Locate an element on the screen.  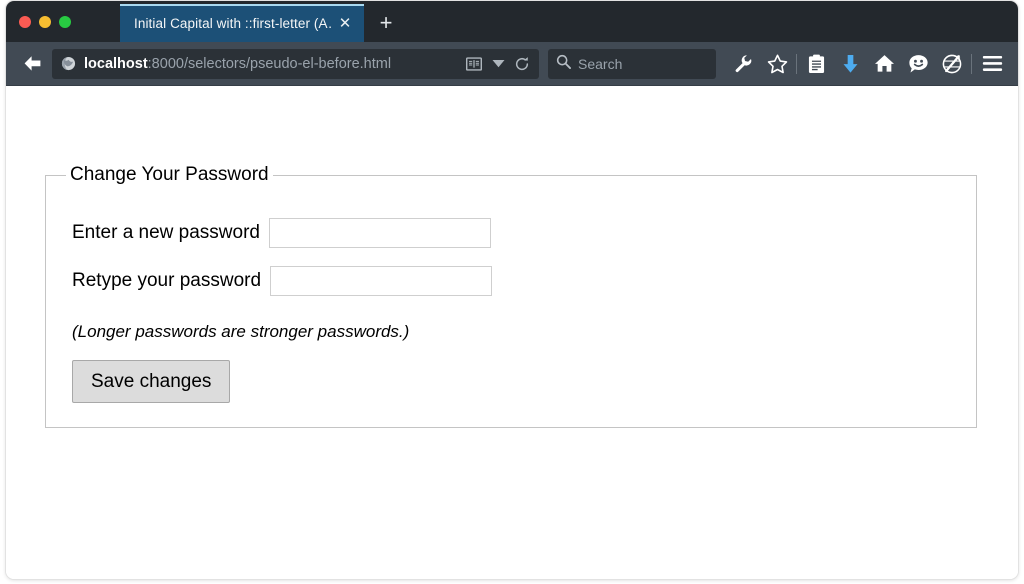
chevron-down-icon is located at coordinates (498, 64).